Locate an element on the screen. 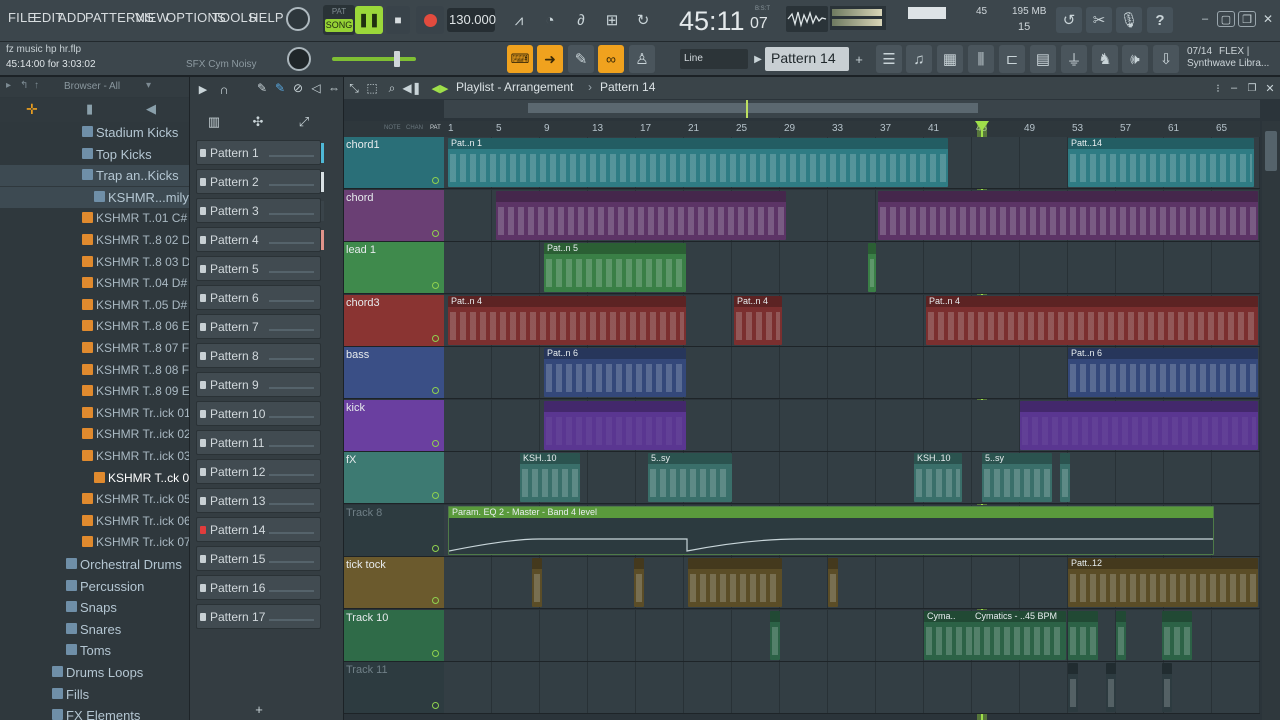  browser-item: Stadium Kicks is located at coordinates (94, 132).